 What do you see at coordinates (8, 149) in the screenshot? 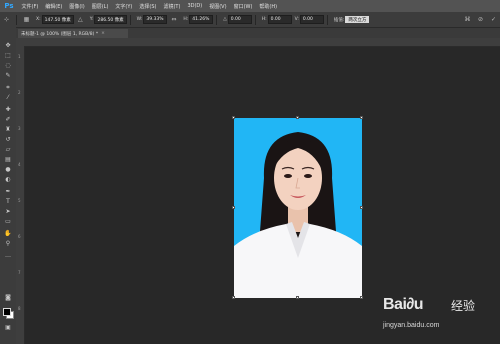
I see `eraser-tool-icon: ▱` at bounding box center [8, 149].